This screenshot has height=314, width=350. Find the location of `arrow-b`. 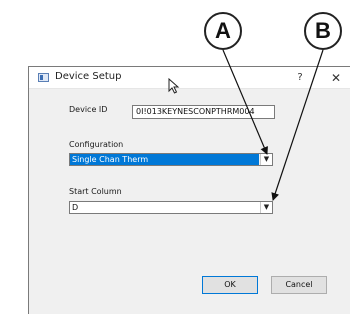

arrow-b is located at coordinates (297, 125).